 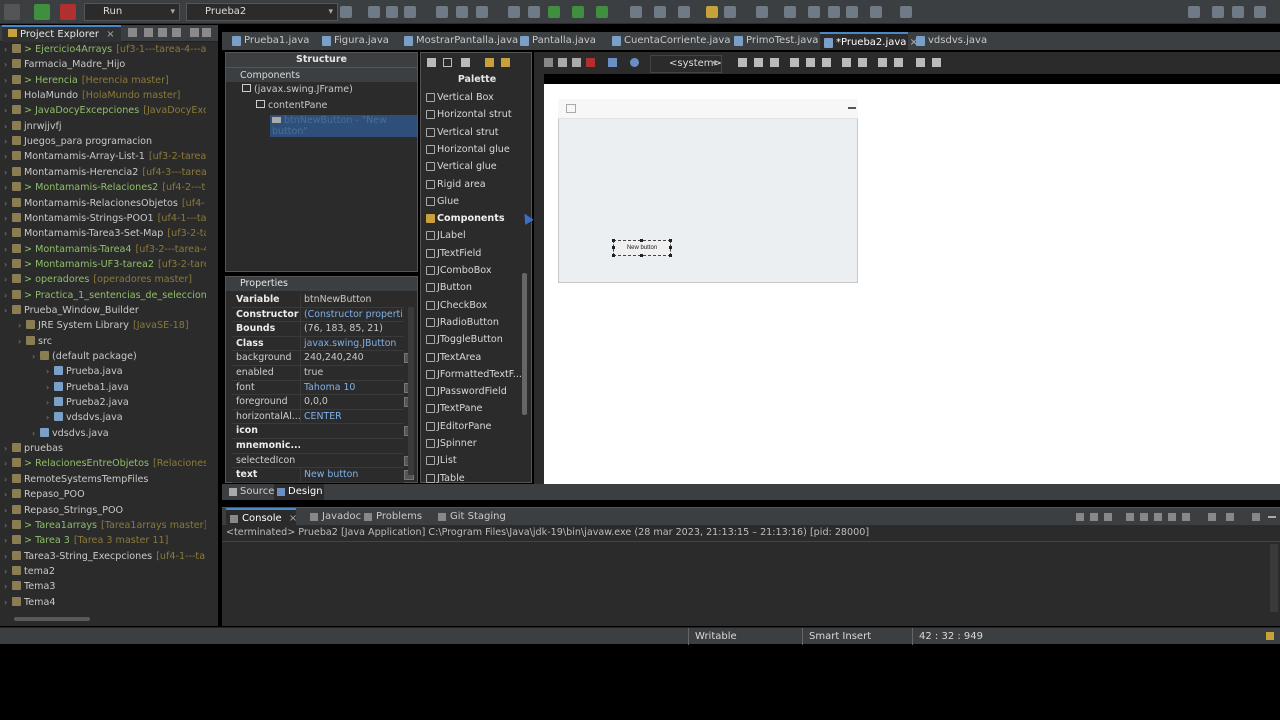 What do you see at coordinates (176, 32) in the screenshot?
I see `menu-icon` at bounding box center [176, 32].